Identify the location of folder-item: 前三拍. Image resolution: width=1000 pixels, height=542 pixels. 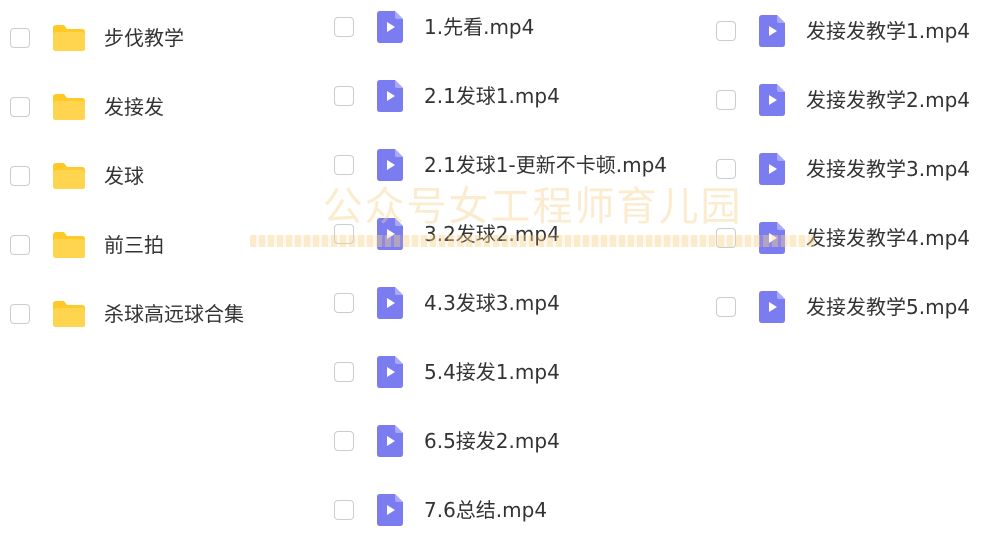
(87, 245).